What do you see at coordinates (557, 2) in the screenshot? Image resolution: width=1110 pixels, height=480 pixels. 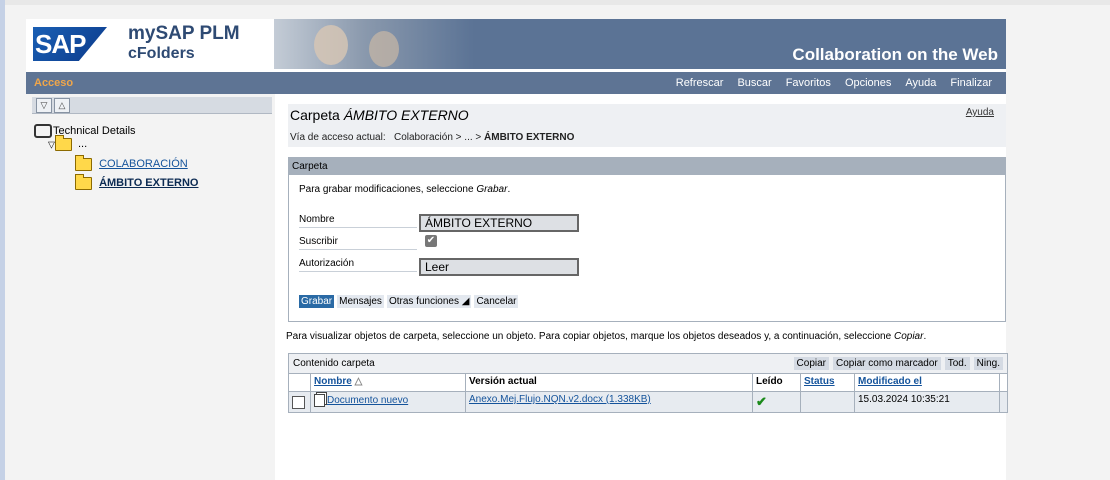 I see `window-top-edge` at bounding box center [557, 2].